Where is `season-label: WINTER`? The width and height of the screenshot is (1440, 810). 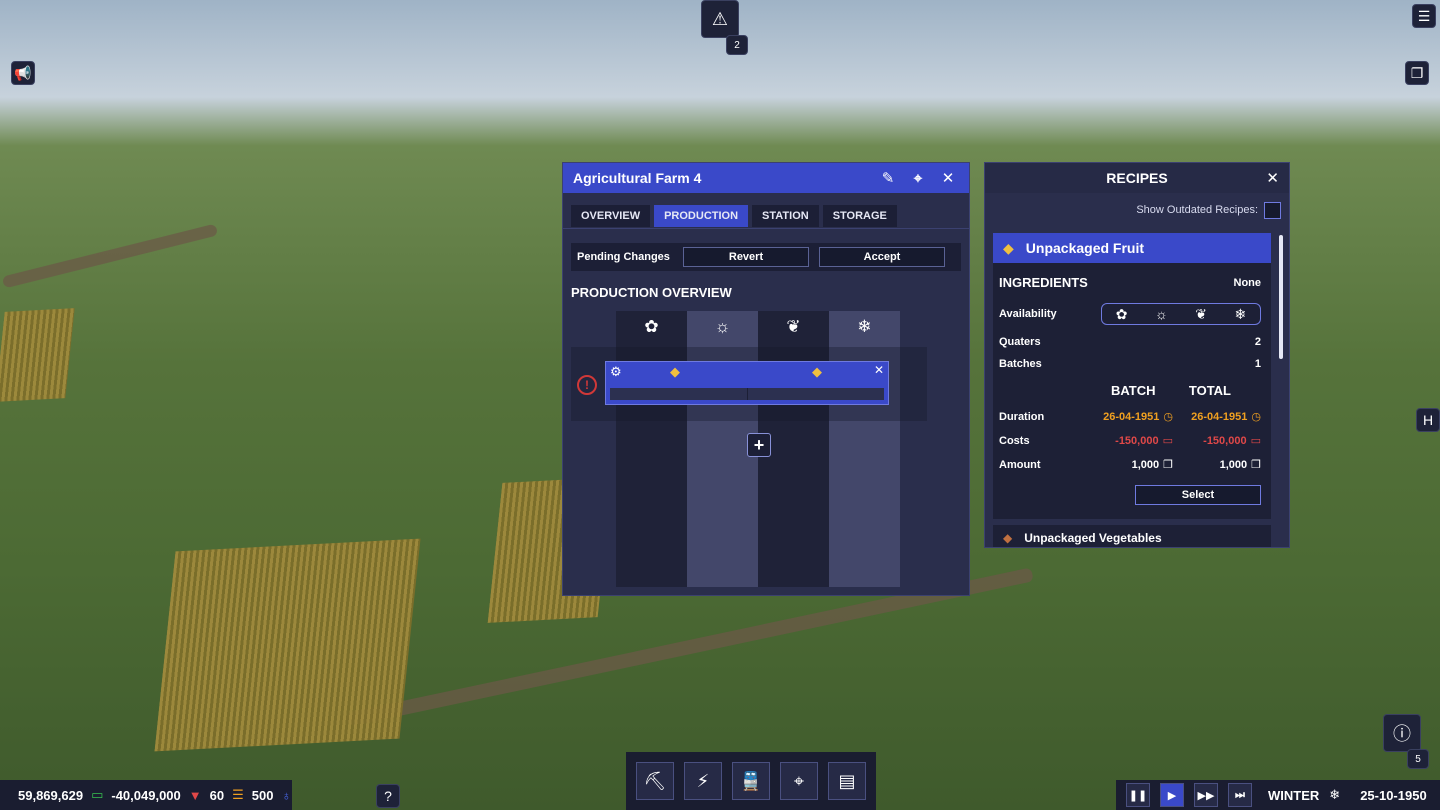
season-label: WINTER is located at coordinates (1294, 795).